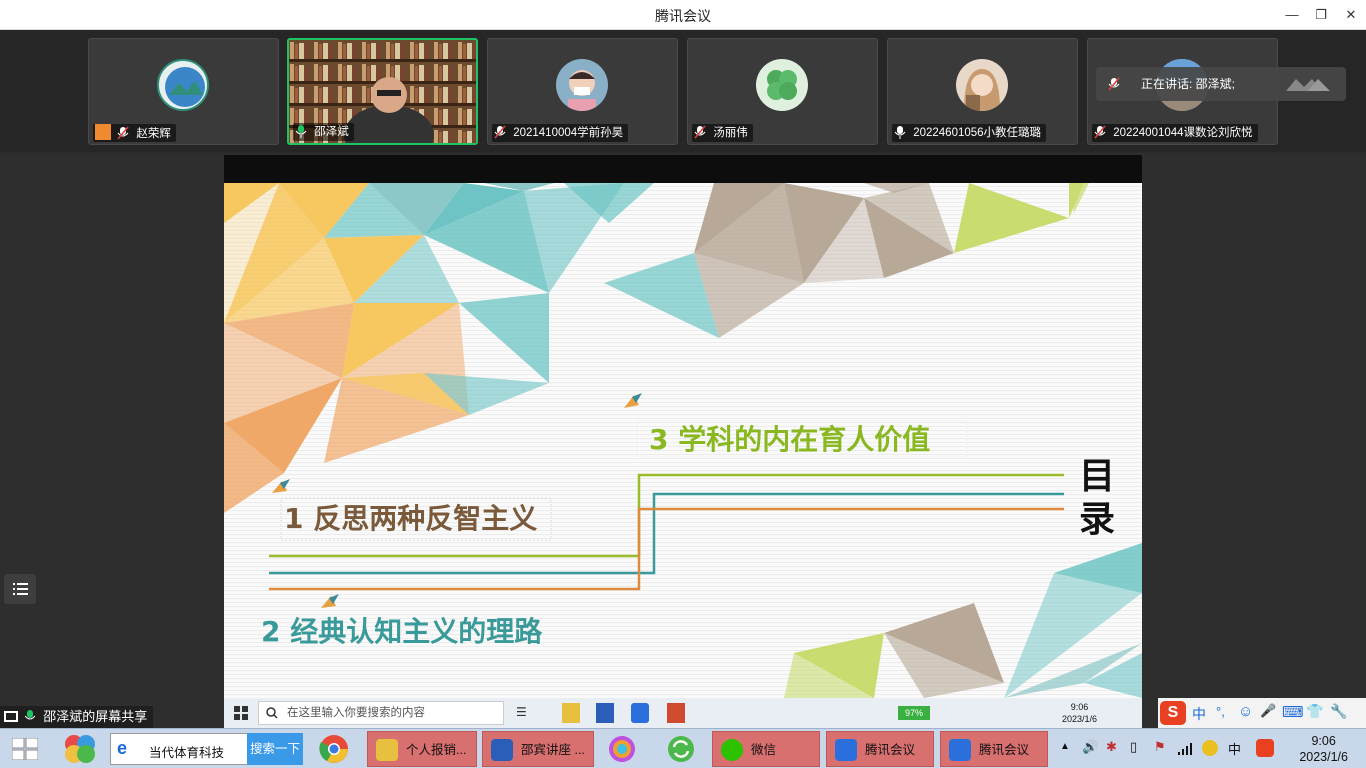 The height and width of the screenshot is (768, 1366). What do you see at coordinates (1221, 84) in the screenshot?
I see `speaking-indicator: 正在讲话: 邵泽斌;` at bounding box center [1221, 84].